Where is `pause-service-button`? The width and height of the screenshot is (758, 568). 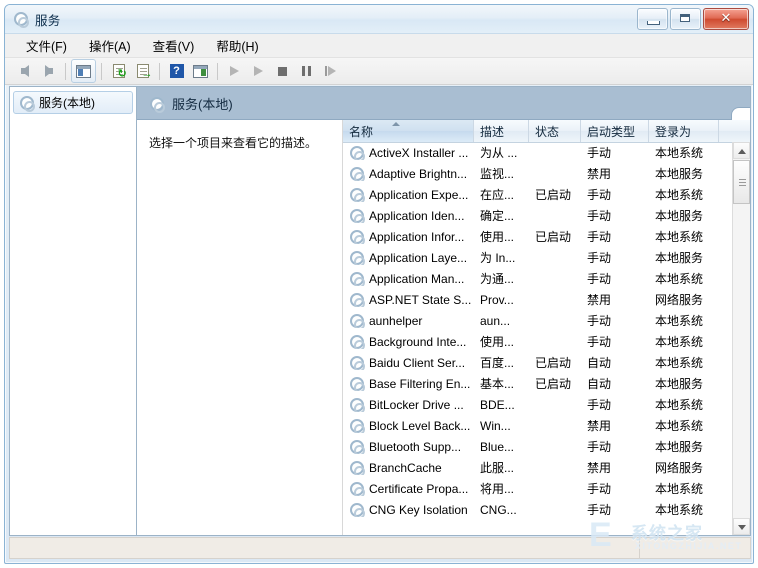
pause-service-button is located at coordinates (306, 71).